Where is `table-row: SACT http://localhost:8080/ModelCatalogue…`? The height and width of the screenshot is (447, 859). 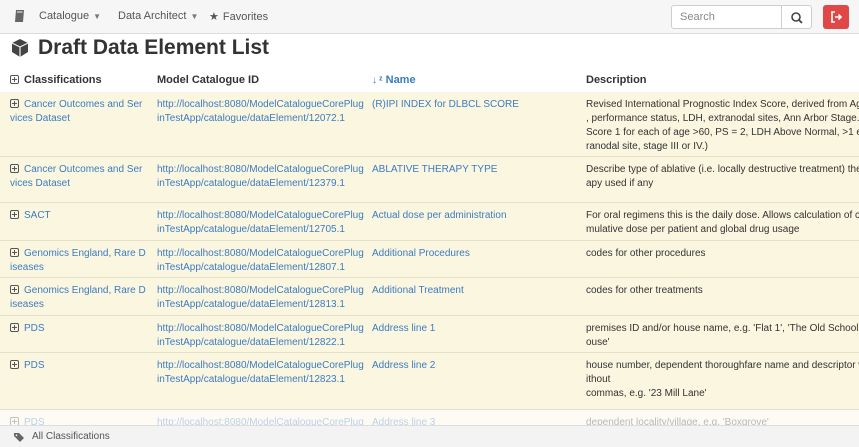 table-row: SACT http://localhost:8080/ModelCatalogue… is located at coordinates (429, 222).